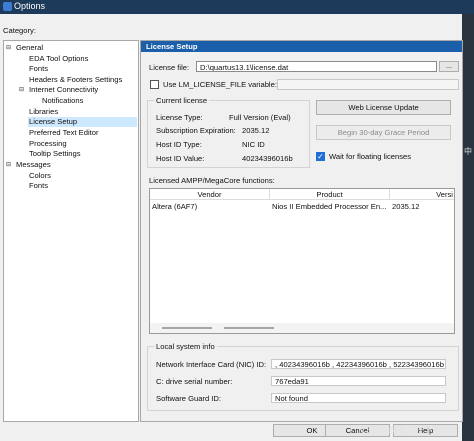 The height and width of the screenshot is (441, 474). What do you see at coordinates (75, 80) in the screenshot?
I see `tree-item-headers-footers: Headers & Footers Settings` at bounding box center [75, 80].